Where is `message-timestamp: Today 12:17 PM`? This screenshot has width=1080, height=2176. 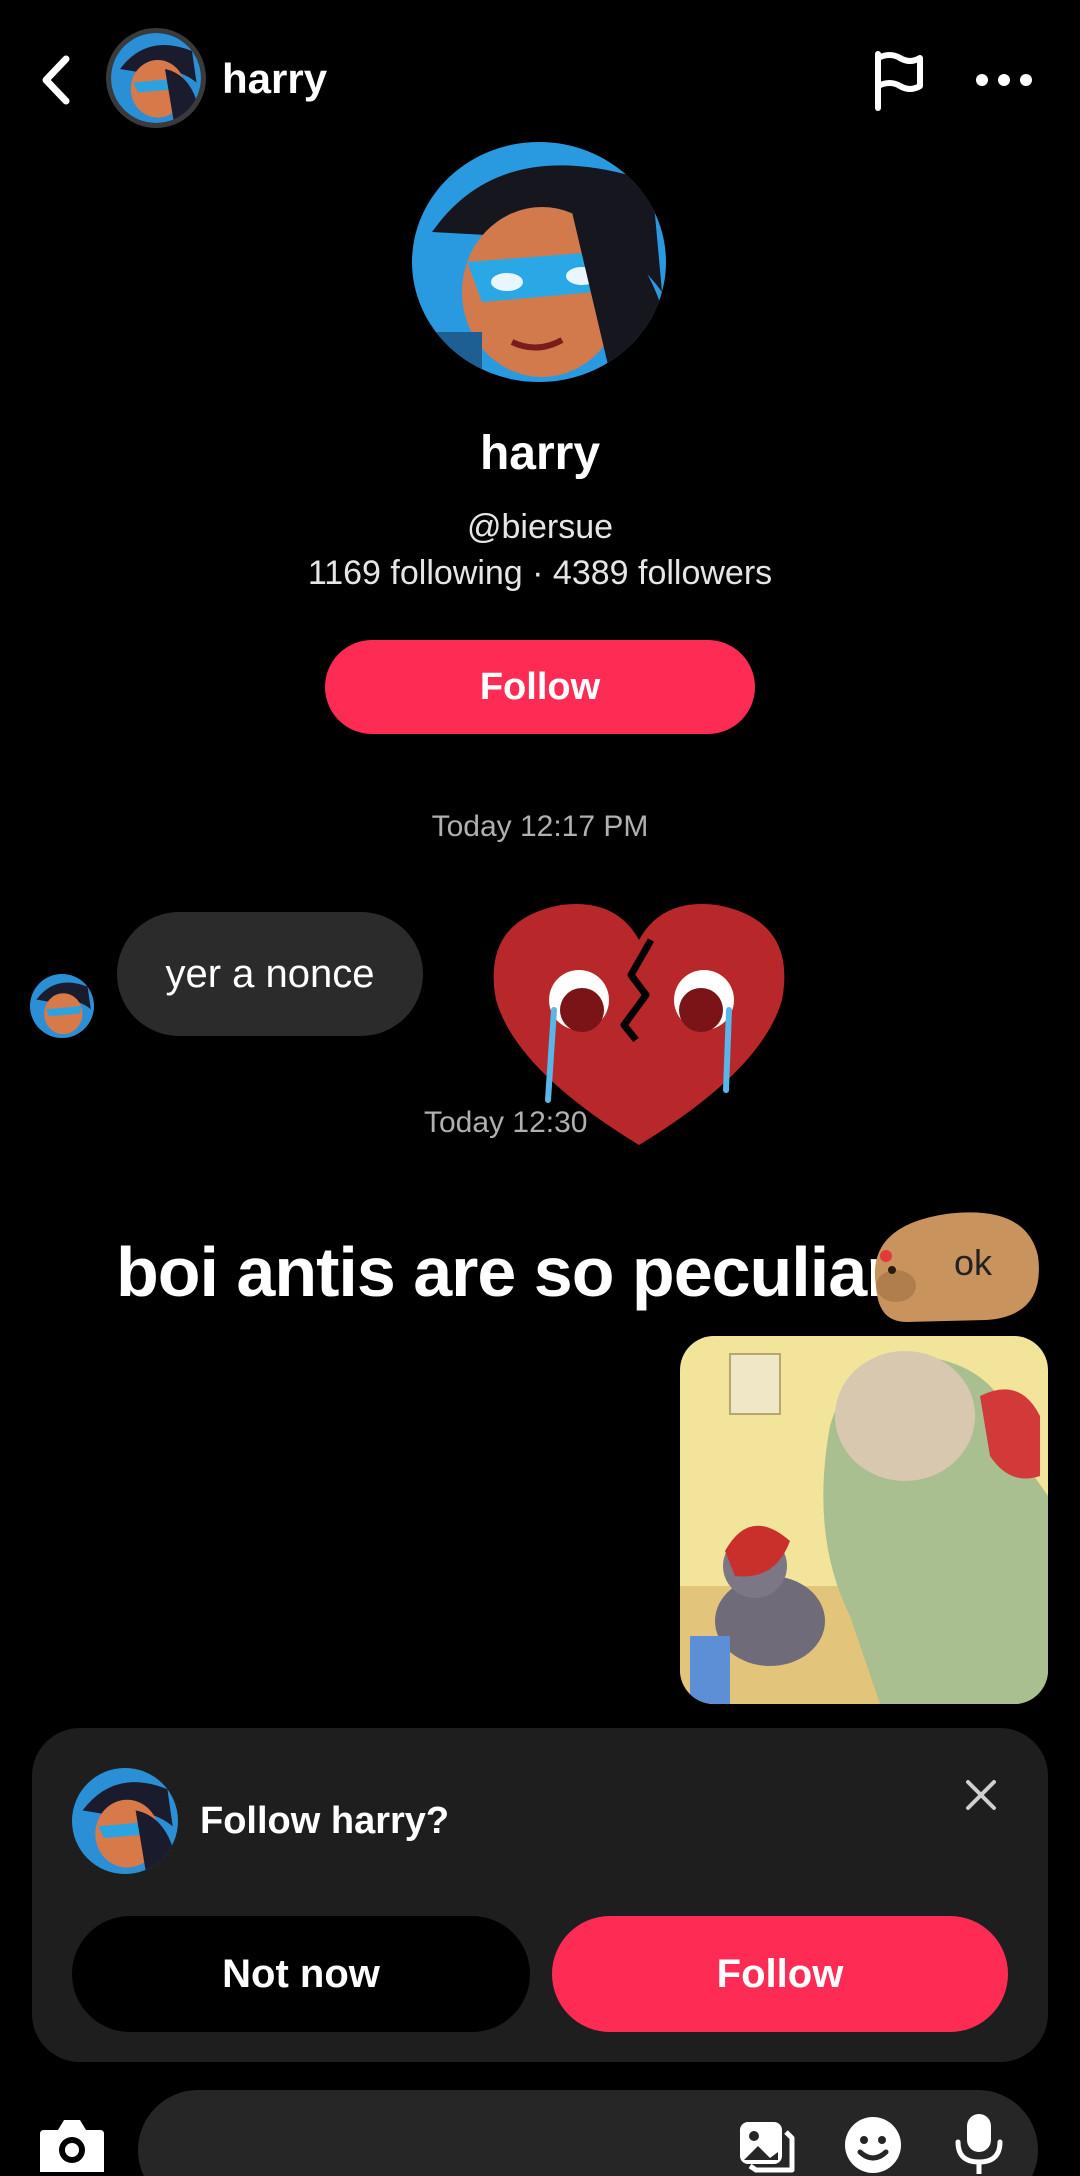
message-timestamp: Today 12:17 PM is located at coordinates (540, 826).